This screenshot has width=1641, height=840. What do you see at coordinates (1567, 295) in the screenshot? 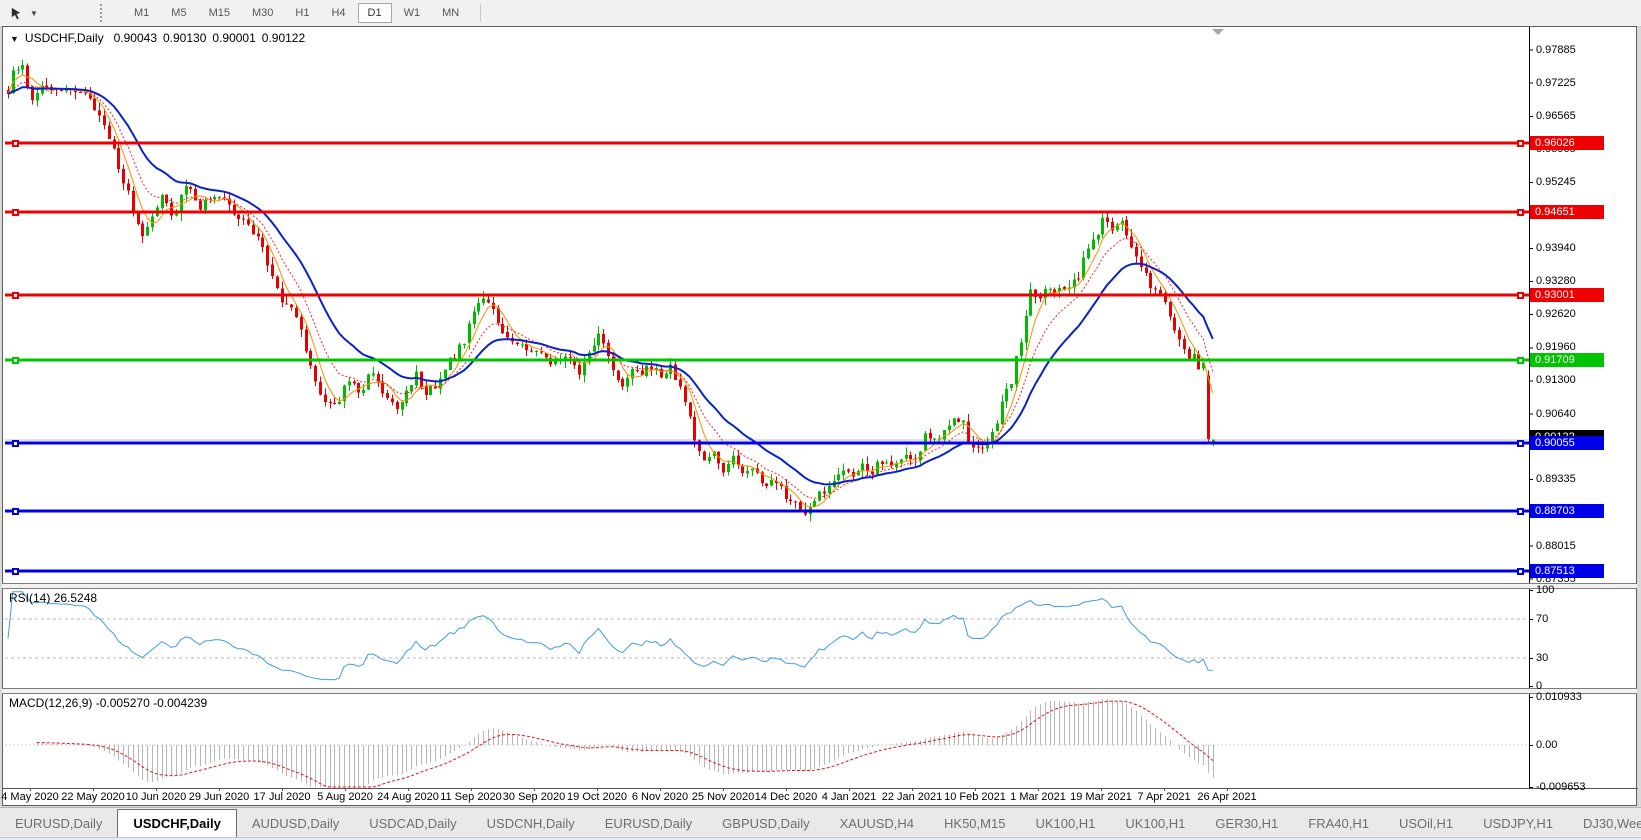
I see `price-line-label: 0.93001` at bounding box center [1567, 295].